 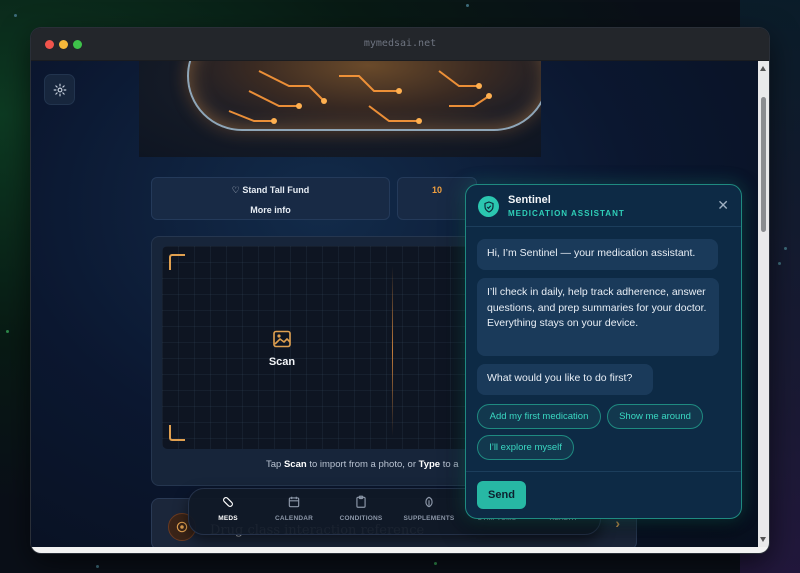 I want to click on nav-conditions: CONDITIONS, so click(x=361, y=508).